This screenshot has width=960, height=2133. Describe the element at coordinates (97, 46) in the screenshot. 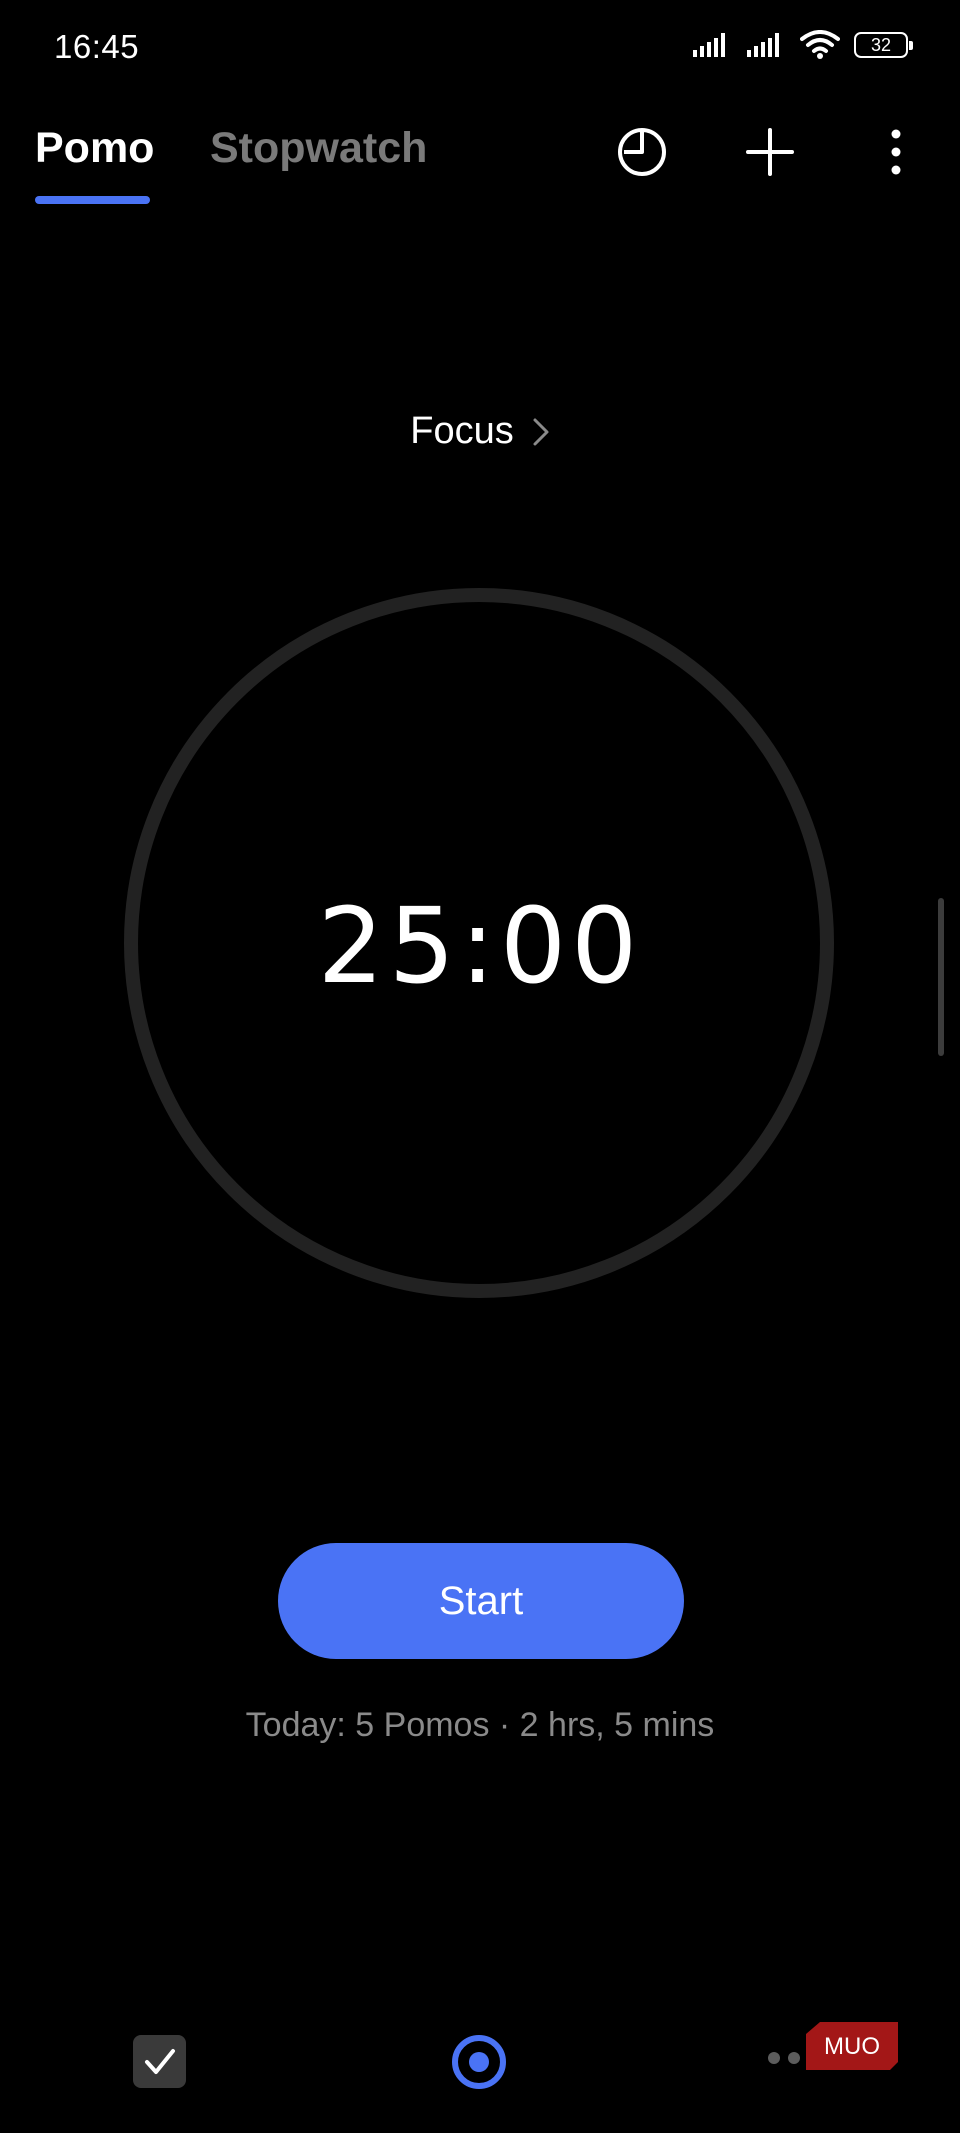

I see `status-time: 16:45` at that location.